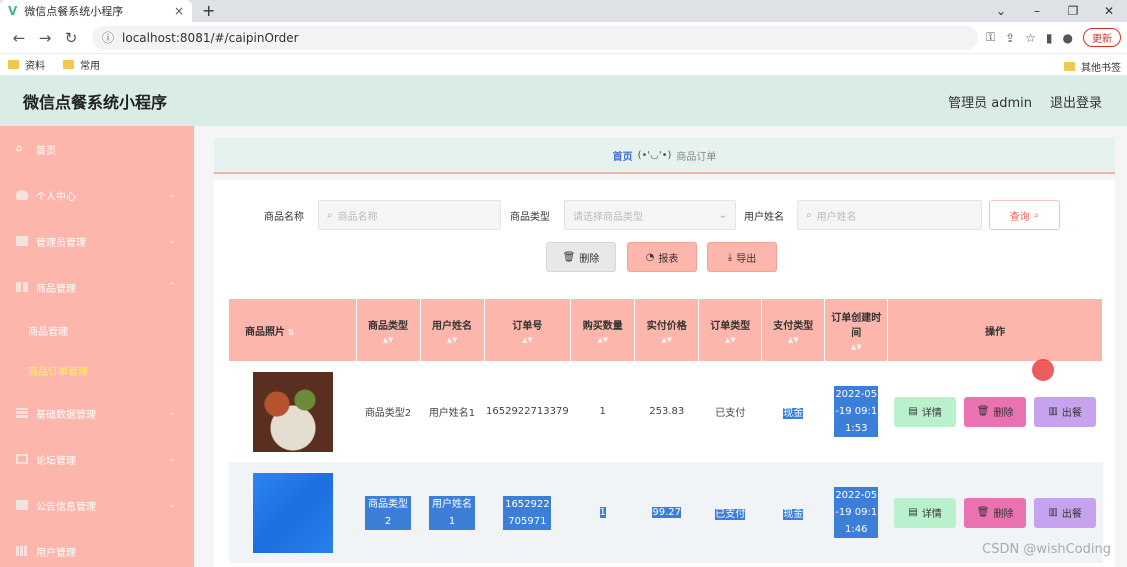  Describe the element at coordinates (527, 512) in the screenshot. I see `order-no-cell: 1652922705971` at that location.